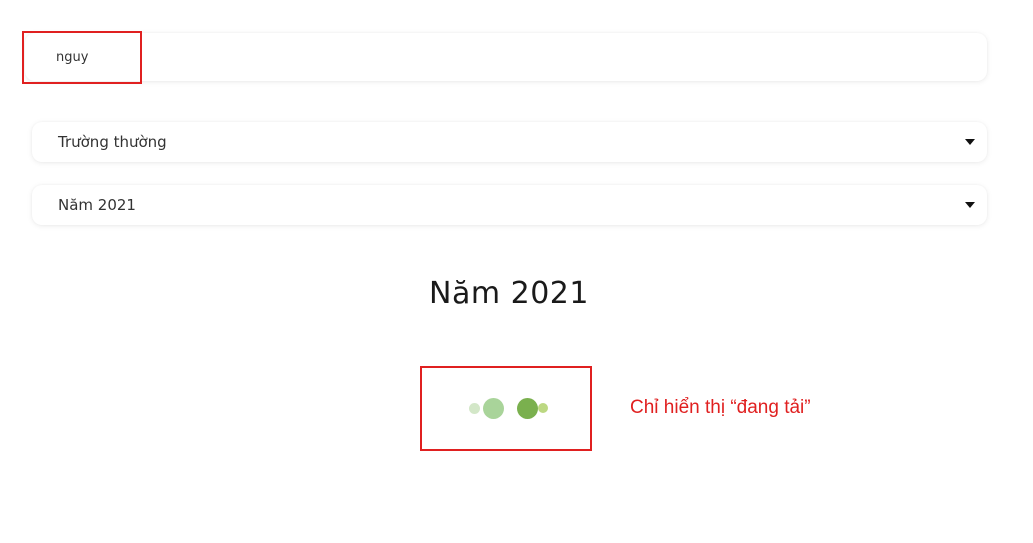  I want to click on annotation-note: Chỉ hiển thị “đang tải”, so click(720, 407).